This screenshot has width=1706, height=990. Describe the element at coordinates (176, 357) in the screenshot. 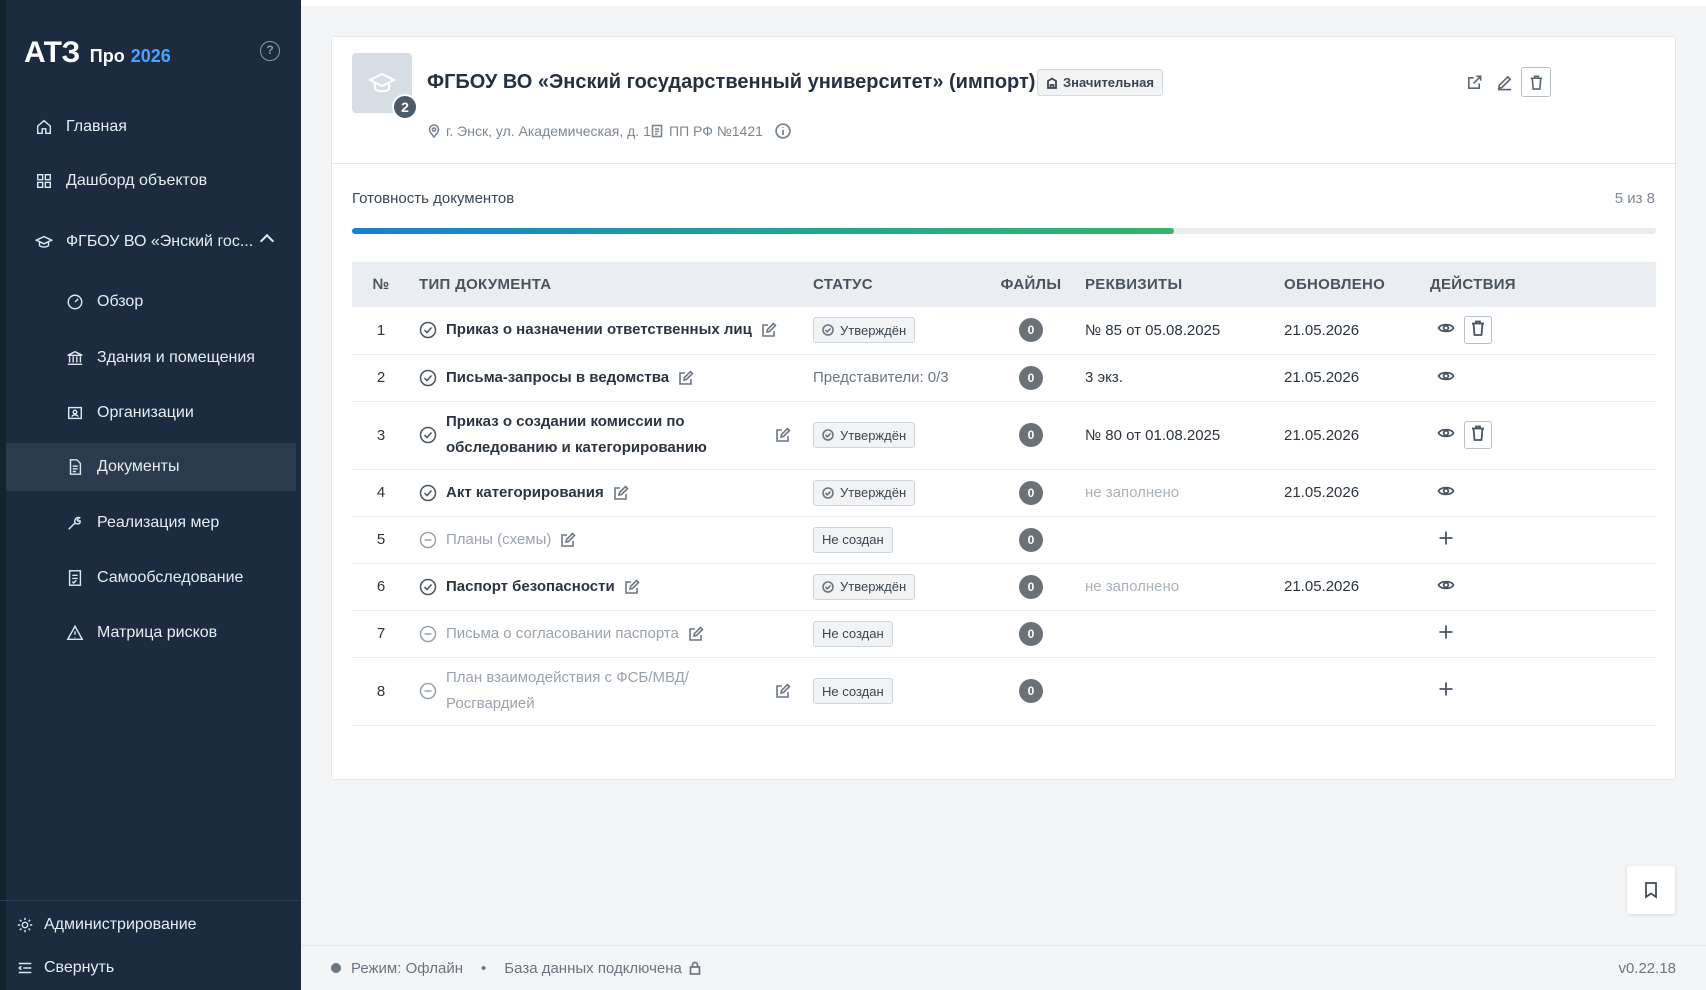

I see `sidebar-item-label: Здания и помещения` at that location.